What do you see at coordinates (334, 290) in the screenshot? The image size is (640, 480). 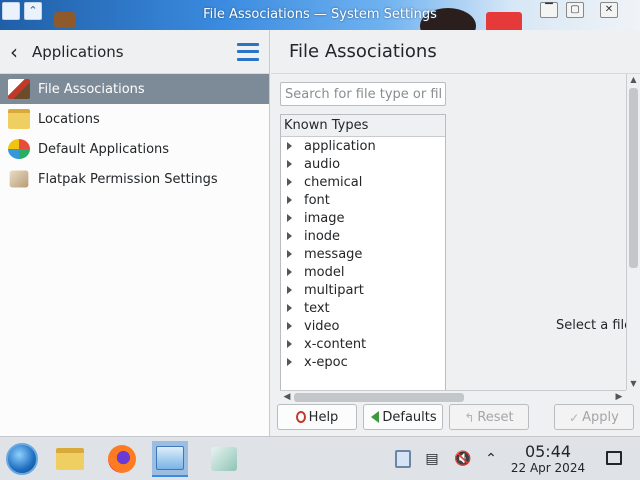 I see `tree-item-label: multipart` at bounding box center [334, 290].